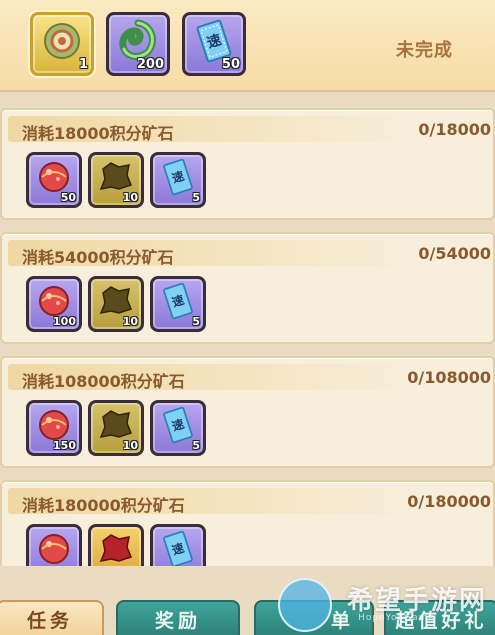  What do you see at coordinates (416, 601) in the screenshot?
I see `watermark-text: 希望手游网` at bounding box center [416, 601].